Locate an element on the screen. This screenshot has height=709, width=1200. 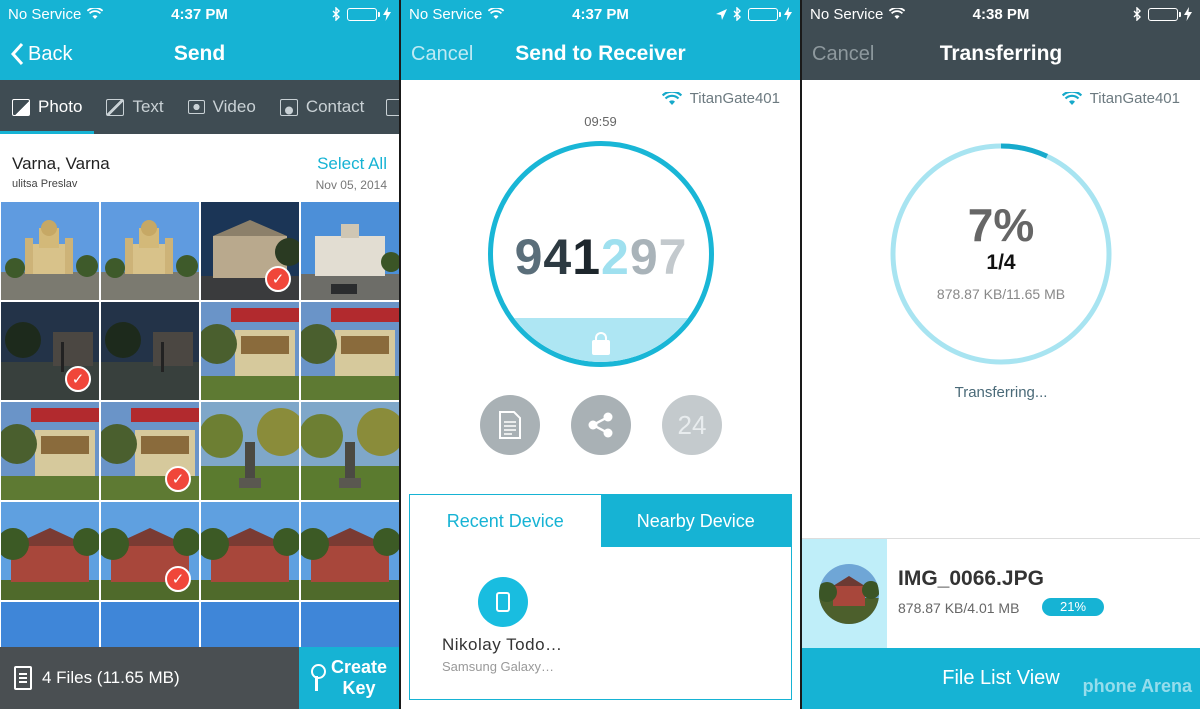
file-count: 1/4 is located at coordinates (1001, 262).